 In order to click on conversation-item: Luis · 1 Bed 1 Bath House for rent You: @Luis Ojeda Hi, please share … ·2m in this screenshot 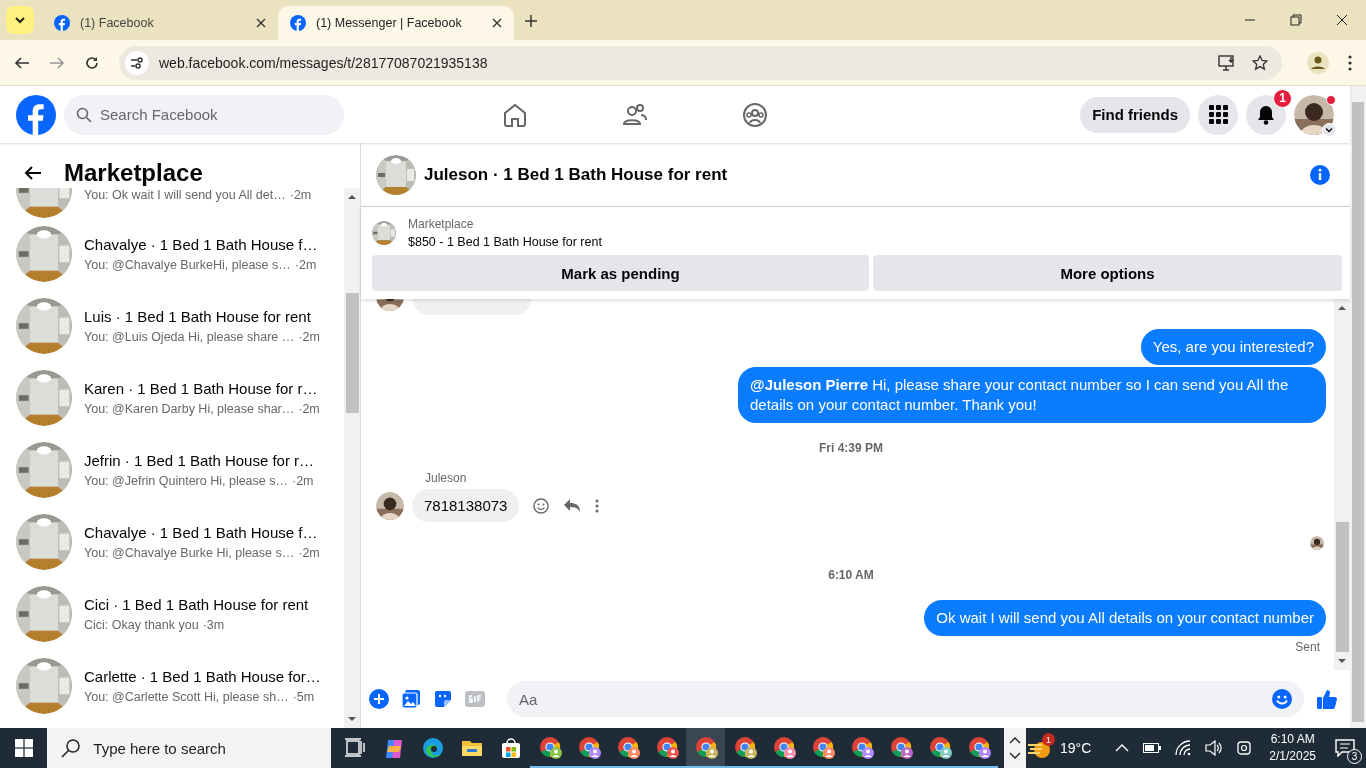, I will do `click(180, 326)`.